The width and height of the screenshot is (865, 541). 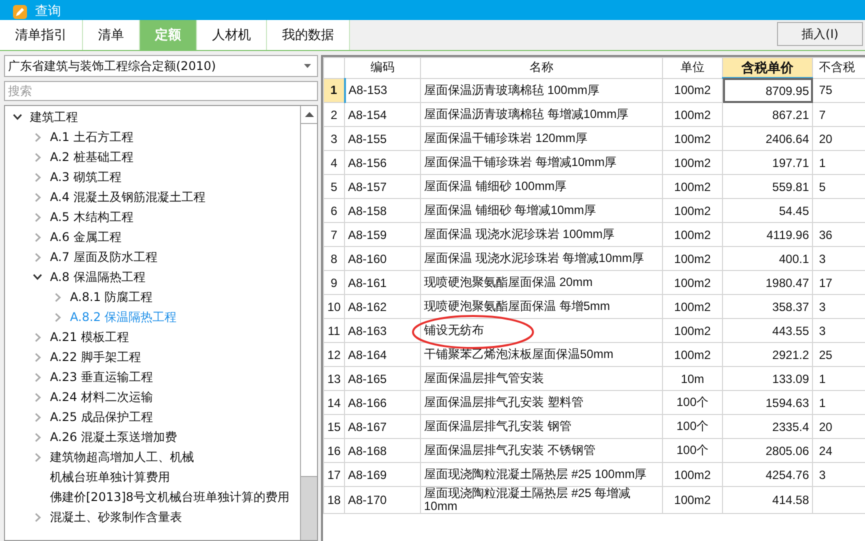 What do you see at coordinates (767, 306) in the screenshot?
I see `table-cell: 358.37` at bounding box center [767, 306].